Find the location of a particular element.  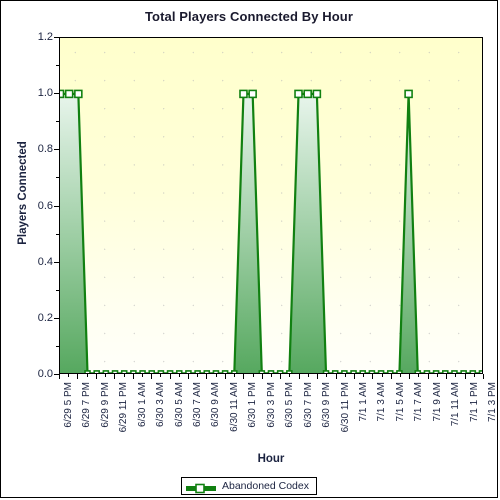

x-tick-label: 6/30 1 PM is located at coordinates (253, 405).